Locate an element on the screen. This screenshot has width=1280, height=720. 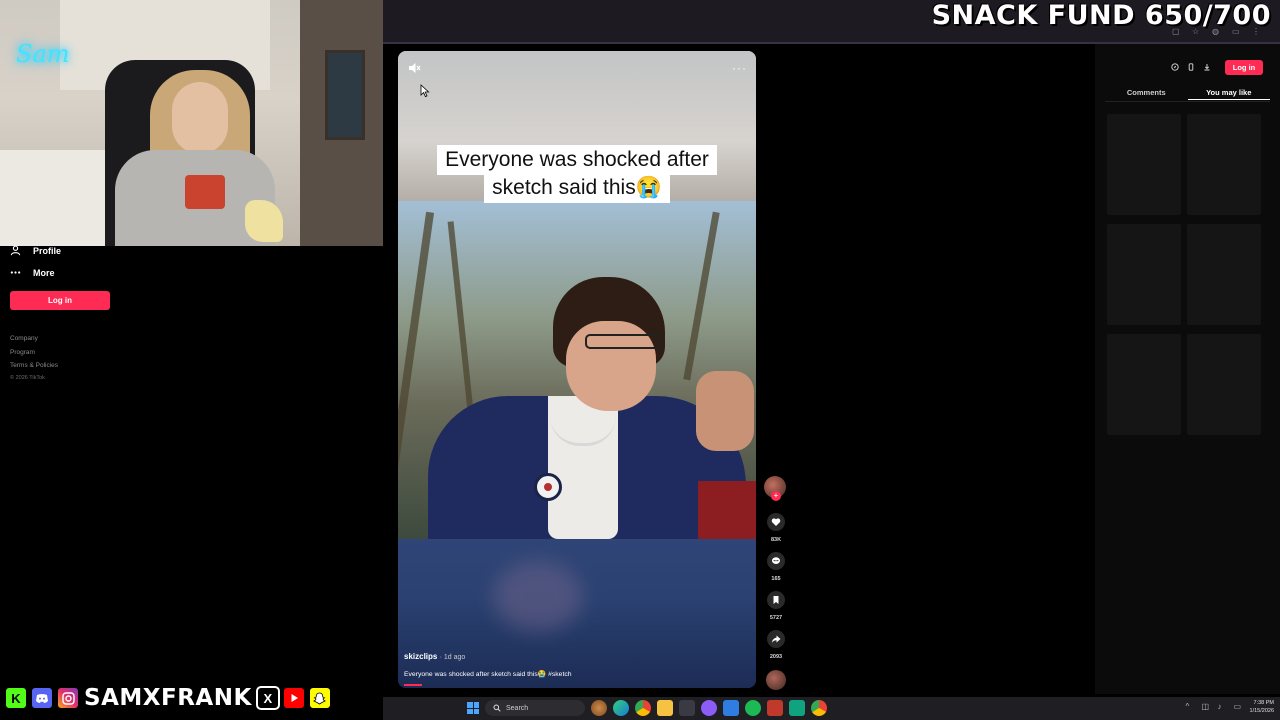
discord-glyph is located at coordinates (42, 698).